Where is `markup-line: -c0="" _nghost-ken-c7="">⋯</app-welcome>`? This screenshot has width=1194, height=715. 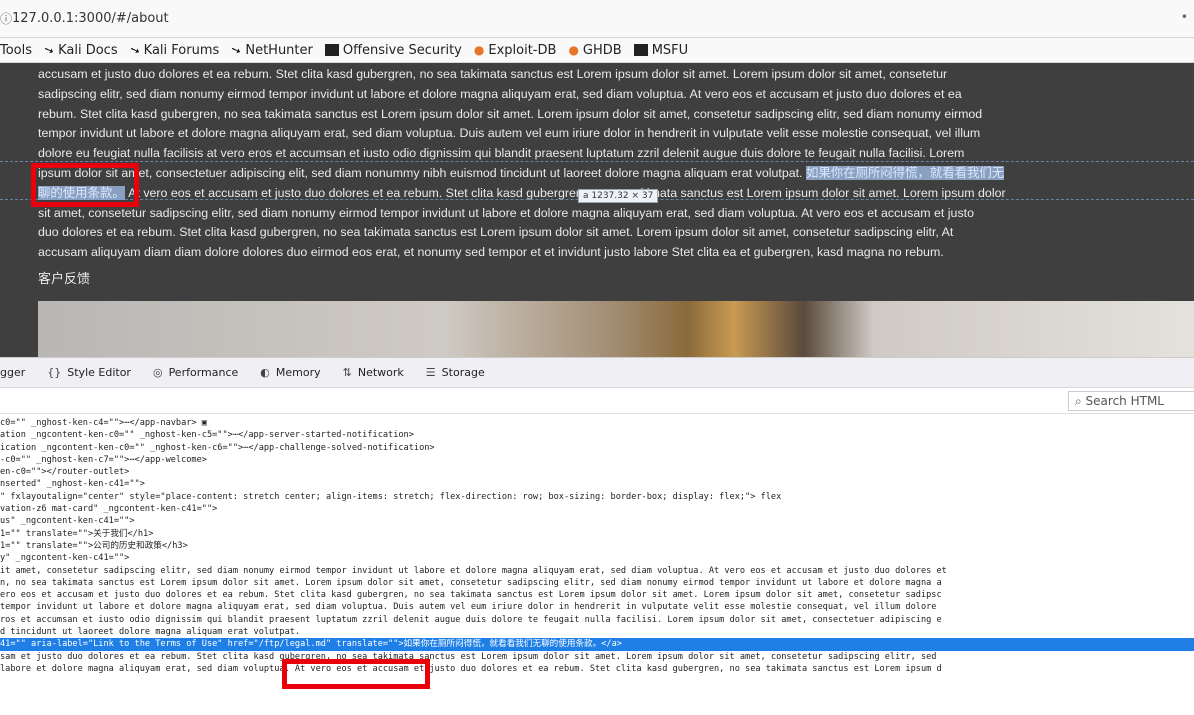 markup-line: -c0="" _nghost-ken-c7="">⋯</app-welcome> is located at coordinates (597, 460).